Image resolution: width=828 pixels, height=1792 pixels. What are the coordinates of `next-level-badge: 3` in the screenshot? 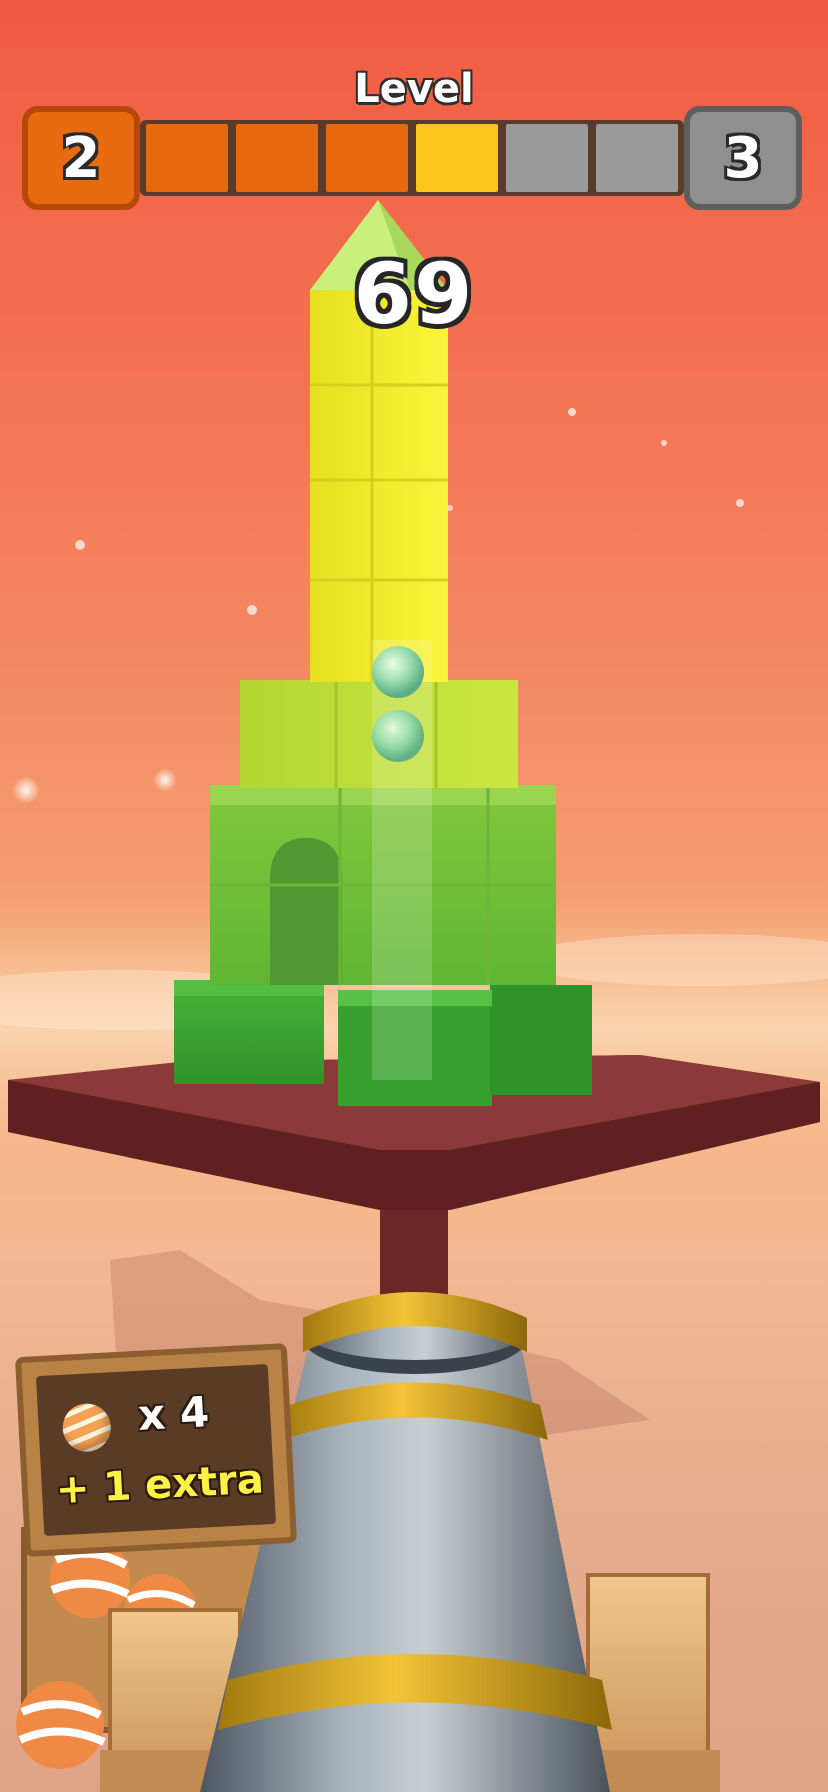 It's located at (743, 158).